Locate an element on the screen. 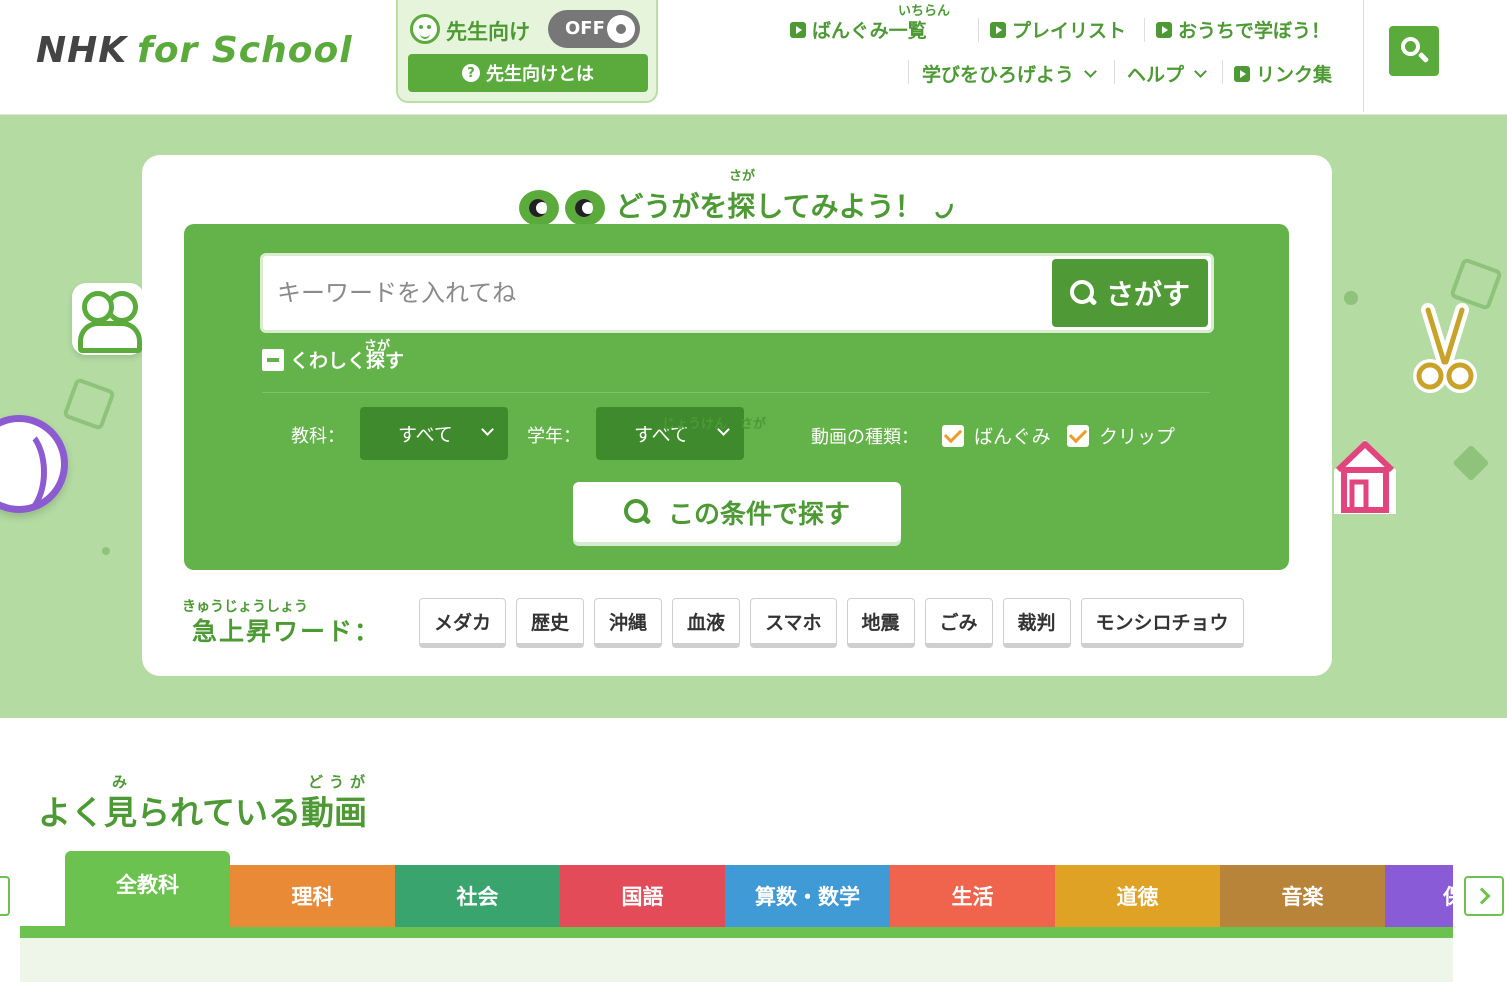  site-logo: NHK for School is located at coordinates (194, 50).